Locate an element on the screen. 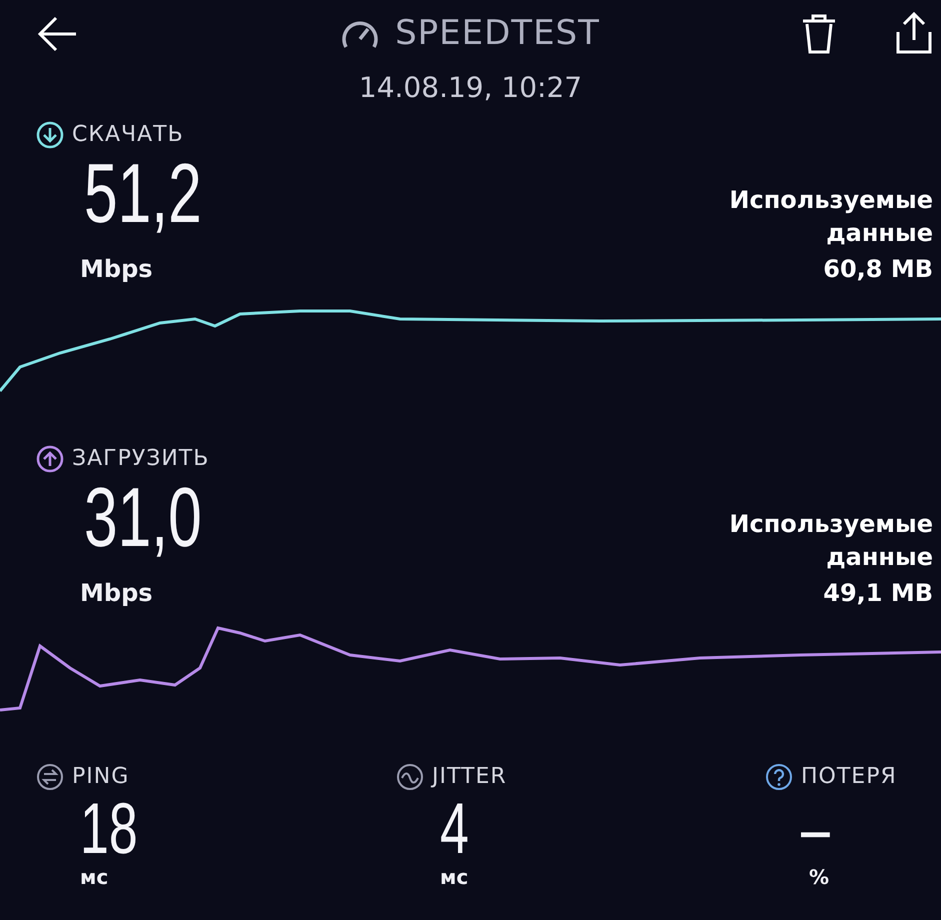  test-date: 14.08.19, 10:27 is located at coordinates (470, 88).